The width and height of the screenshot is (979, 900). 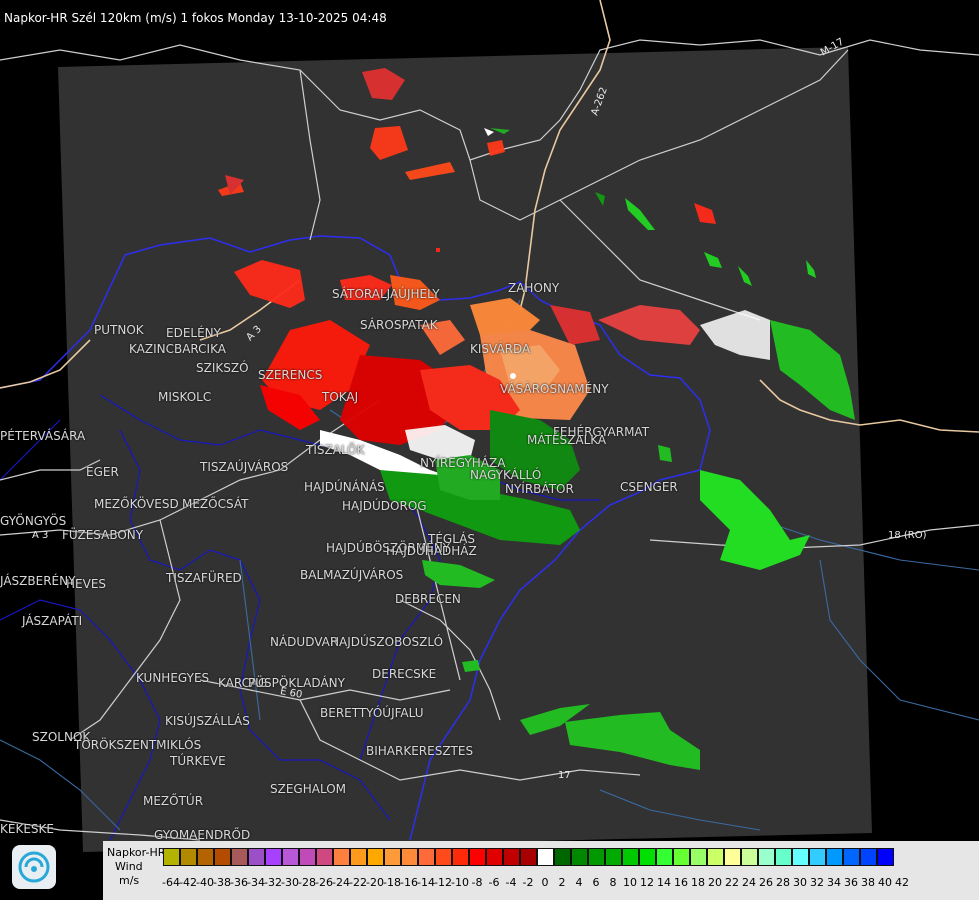 What do you see at coordinates (375, 882) in the screenshot?
I see `legend-tick-label: -20` at bounding box center [375, 882].